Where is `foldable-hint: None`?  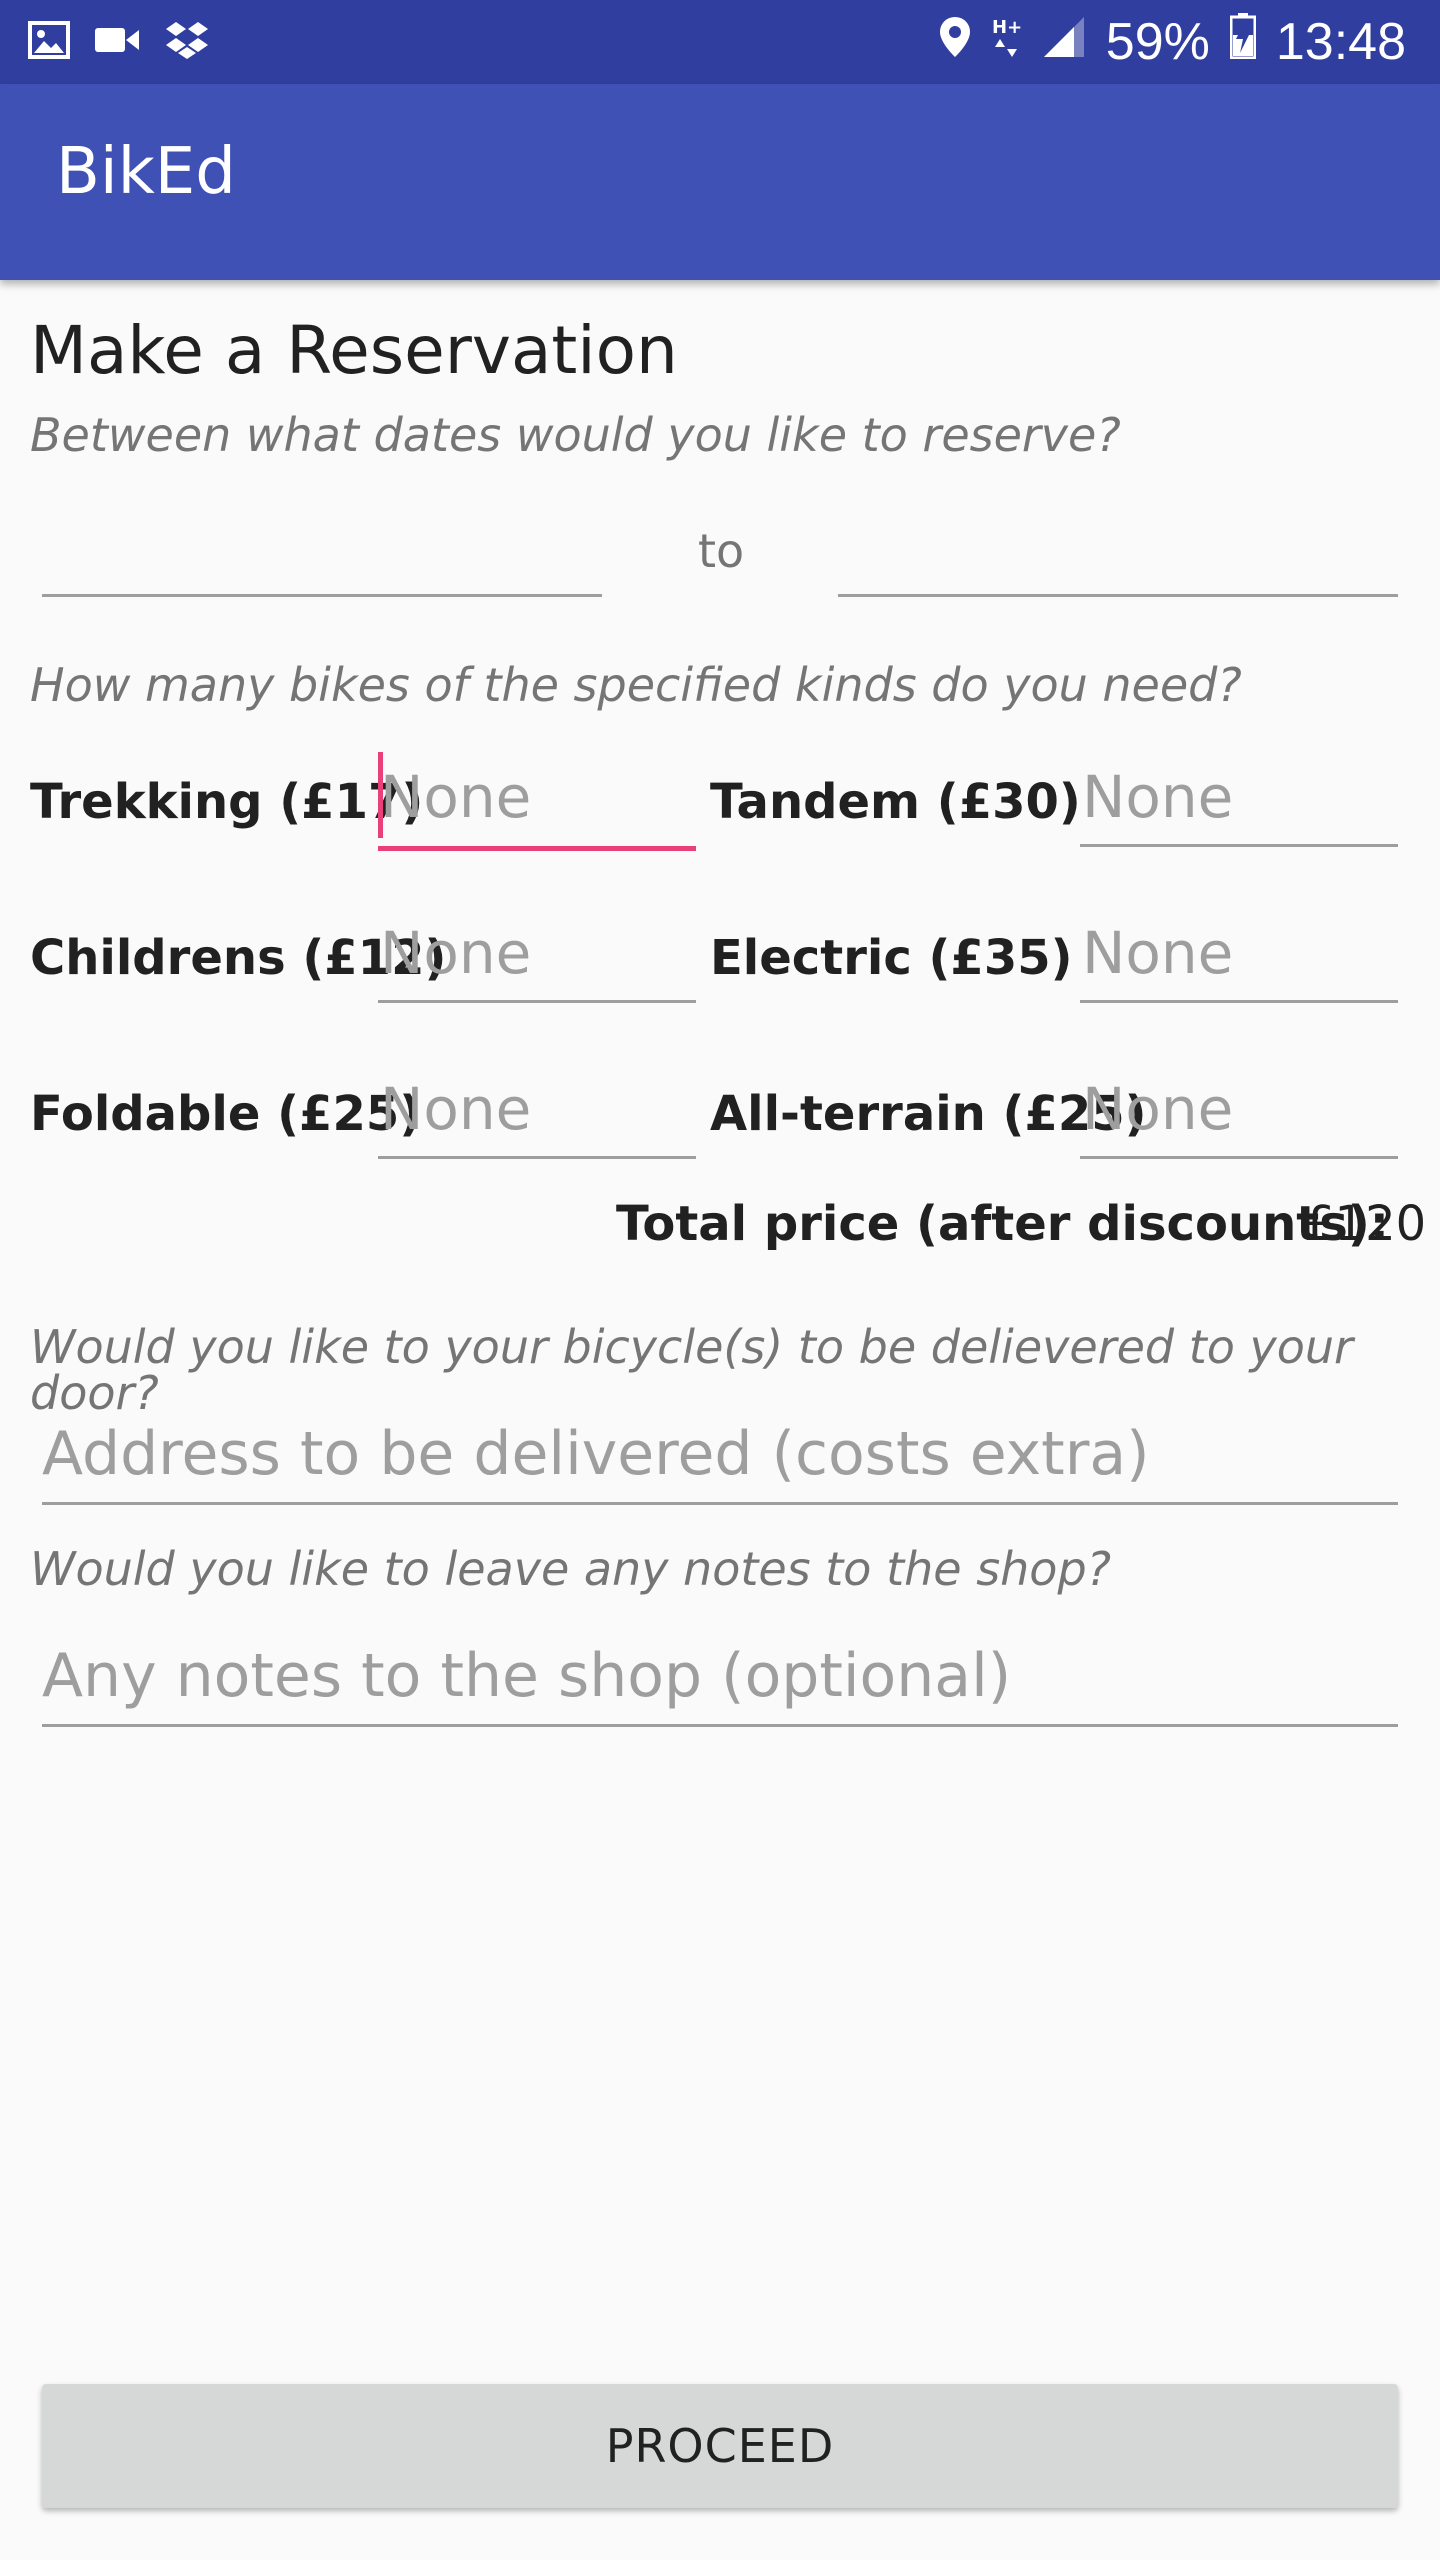 foldable-hint: None is located at coordinates (456, 1109).